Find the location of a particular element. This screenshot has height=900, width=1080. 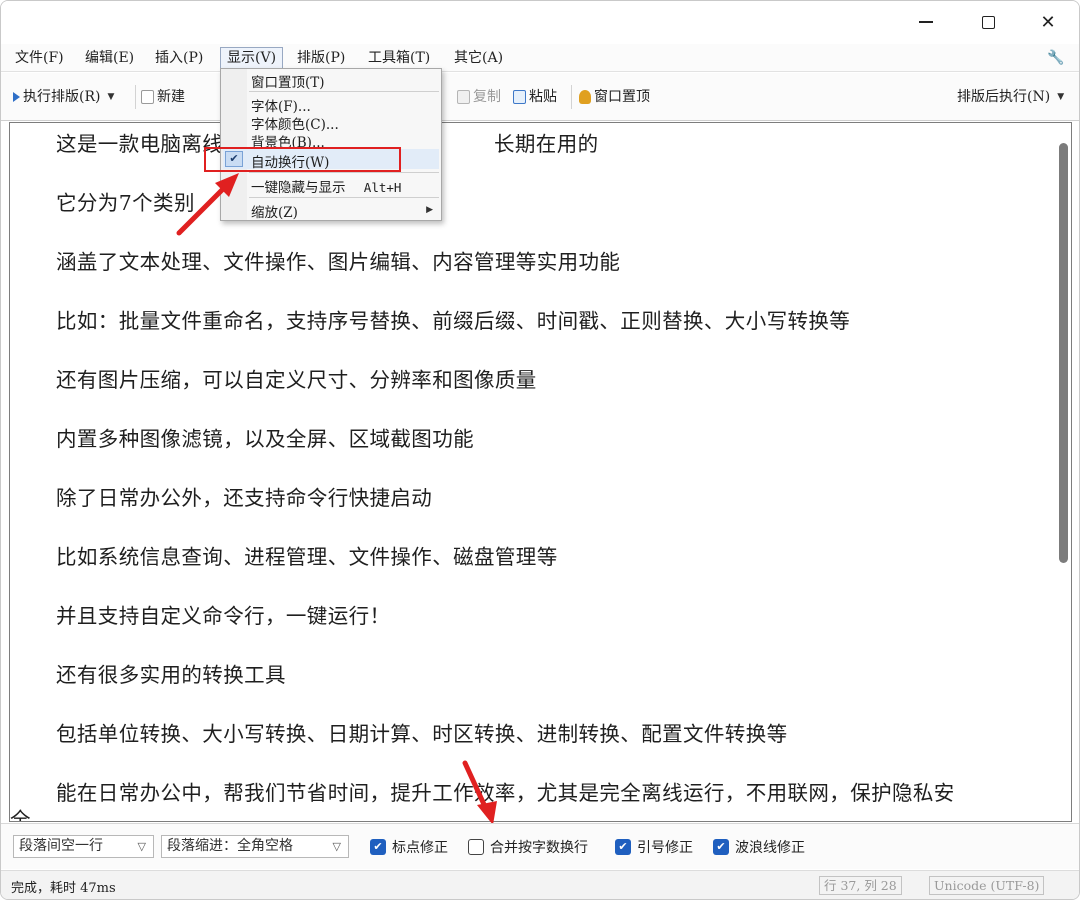

merge-wrap-checkbox: 合并按字数换行 is located at coordinates (528, 847).